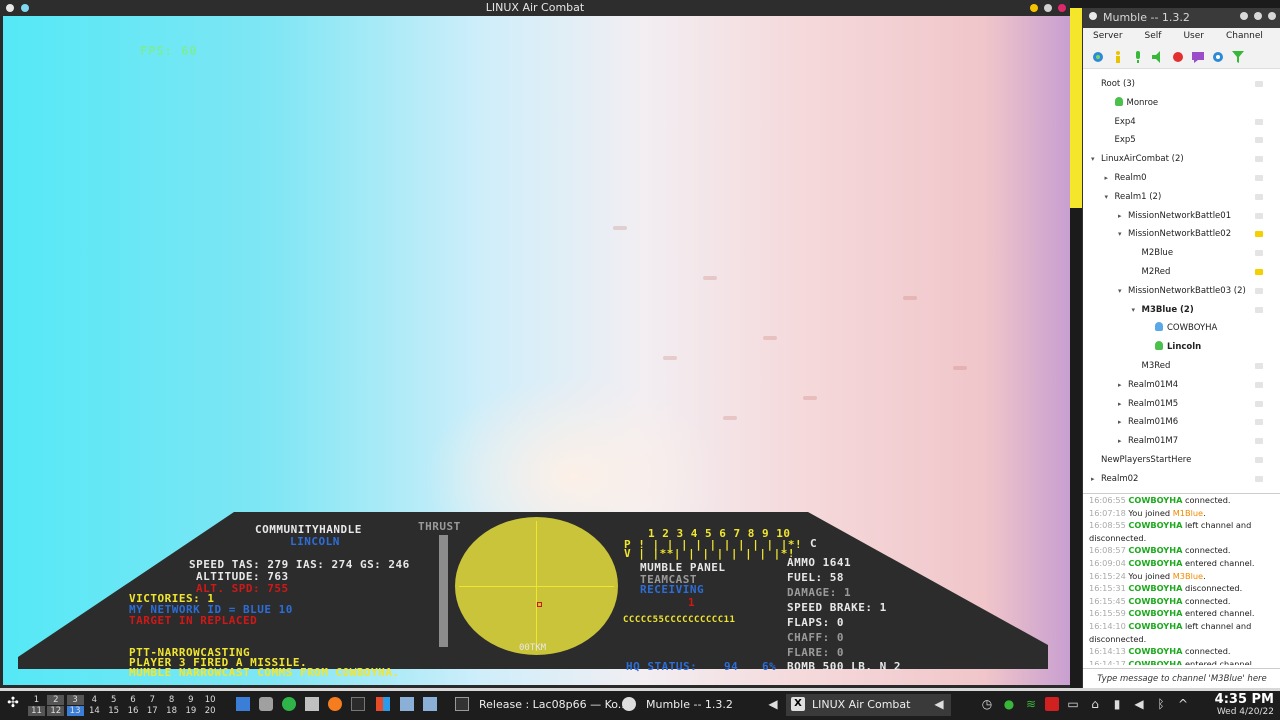  What do you see at coordinates (1188, 576) in the screenshot?
I see `log-channel-name: M3Blue` at bounding box center [1188, 576].